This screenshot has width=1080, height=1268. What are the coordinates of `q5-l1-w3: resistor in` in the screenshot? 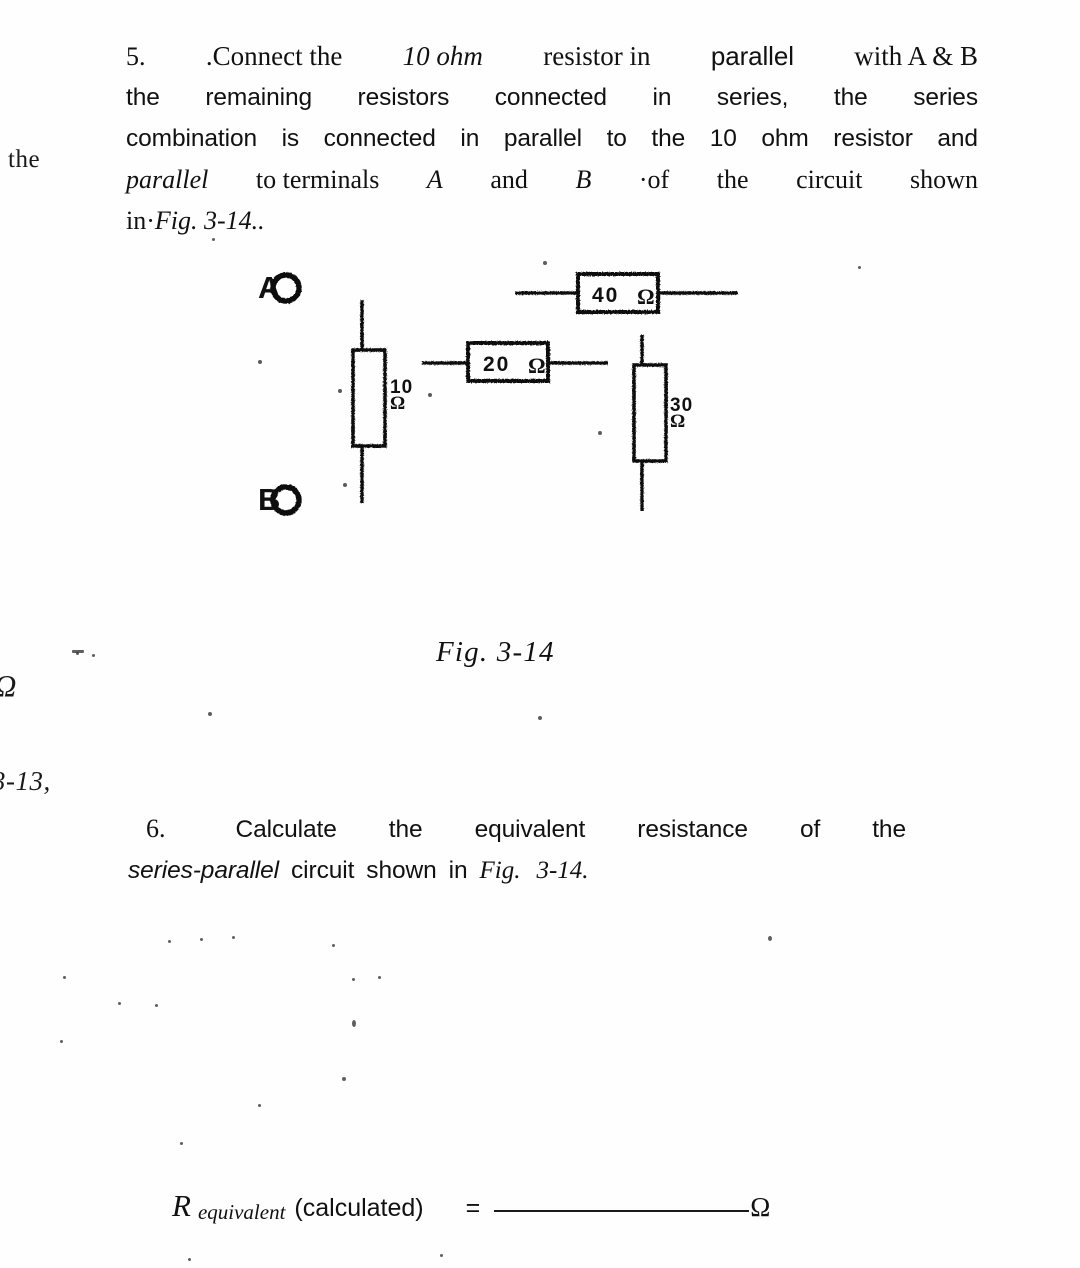 It's located at (597, 56).